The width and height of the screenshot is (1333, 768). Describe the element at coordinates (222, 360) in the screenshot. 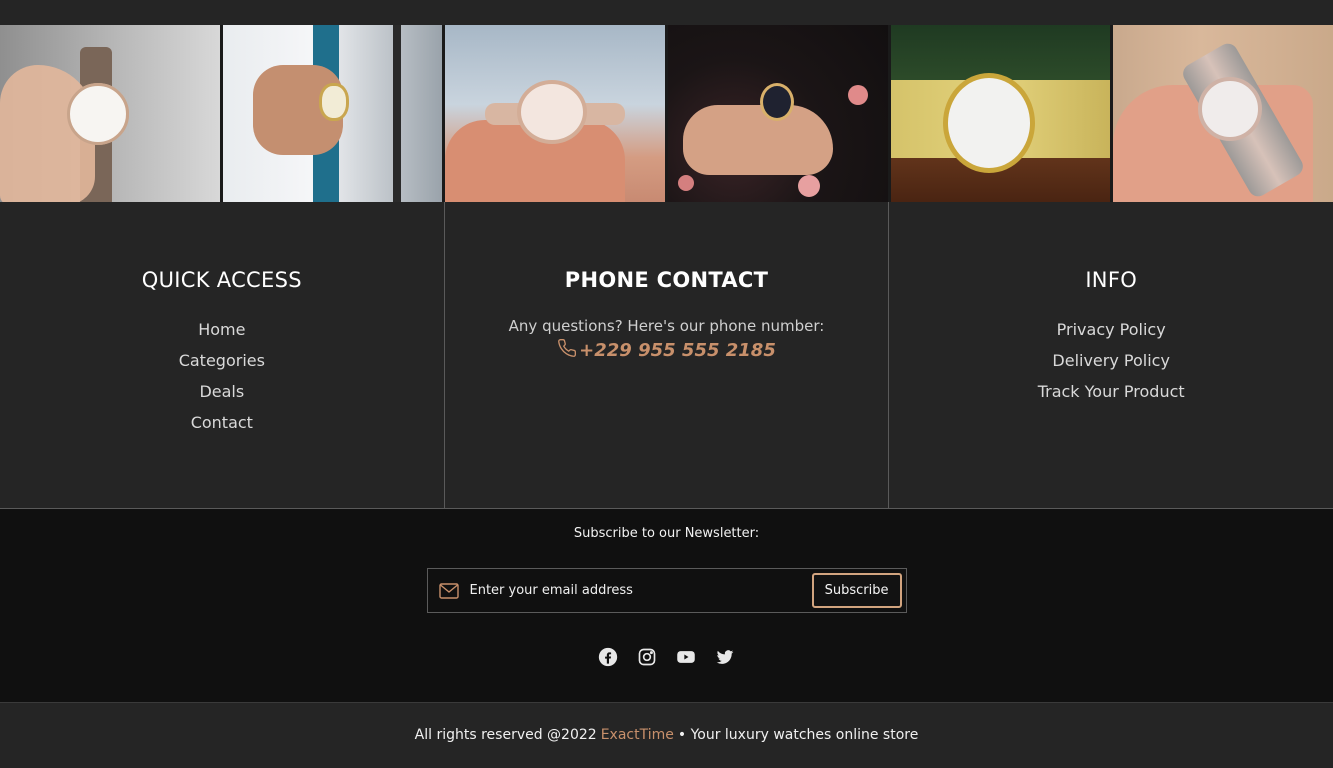

I see `footer-link-categories: Categories` at that location.